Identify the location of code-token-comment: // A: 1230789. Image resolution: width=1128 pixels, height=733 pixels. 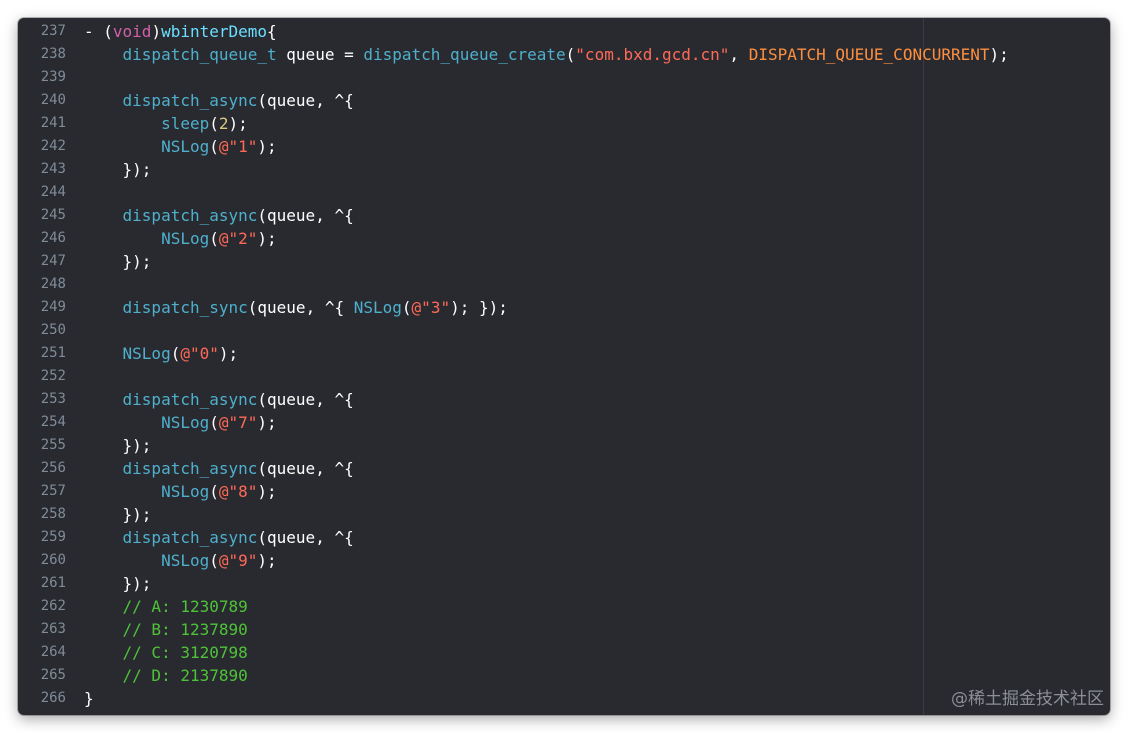
(166, 606).